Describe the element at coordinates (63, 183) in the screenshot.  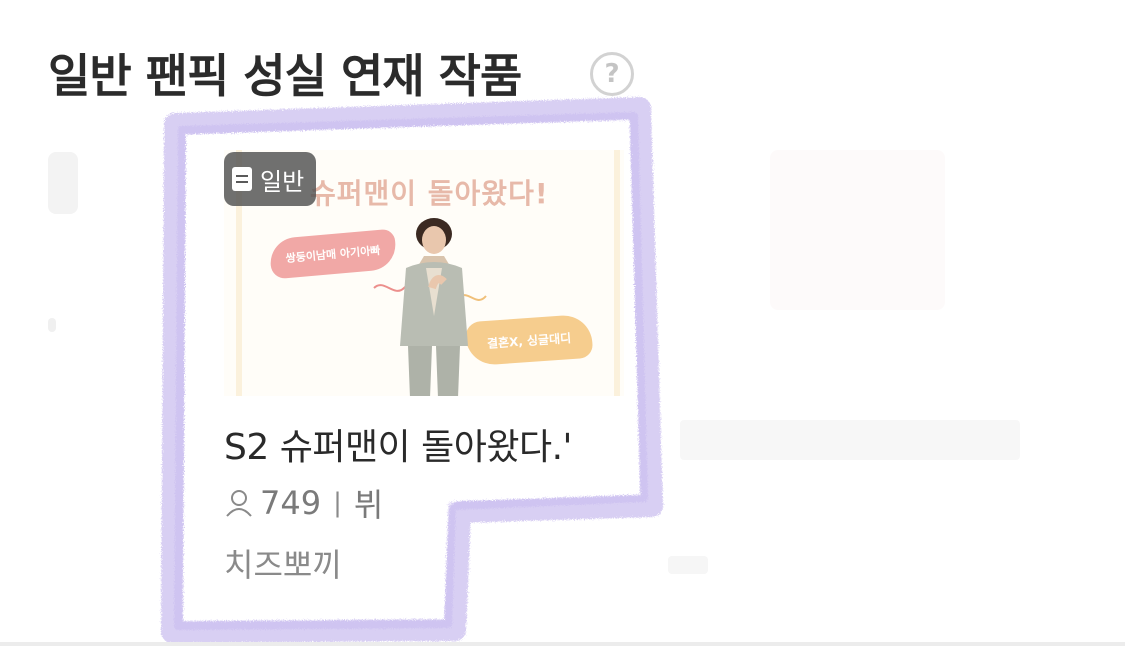
I see `previous-card-thumbnail` at that location.